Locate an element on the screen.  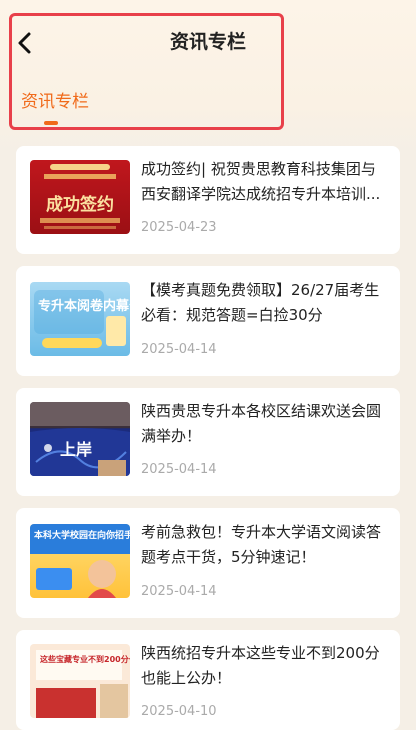
article-thumbnail: 专升本阅卷内幕公开 is located at coordinates (80, 319).